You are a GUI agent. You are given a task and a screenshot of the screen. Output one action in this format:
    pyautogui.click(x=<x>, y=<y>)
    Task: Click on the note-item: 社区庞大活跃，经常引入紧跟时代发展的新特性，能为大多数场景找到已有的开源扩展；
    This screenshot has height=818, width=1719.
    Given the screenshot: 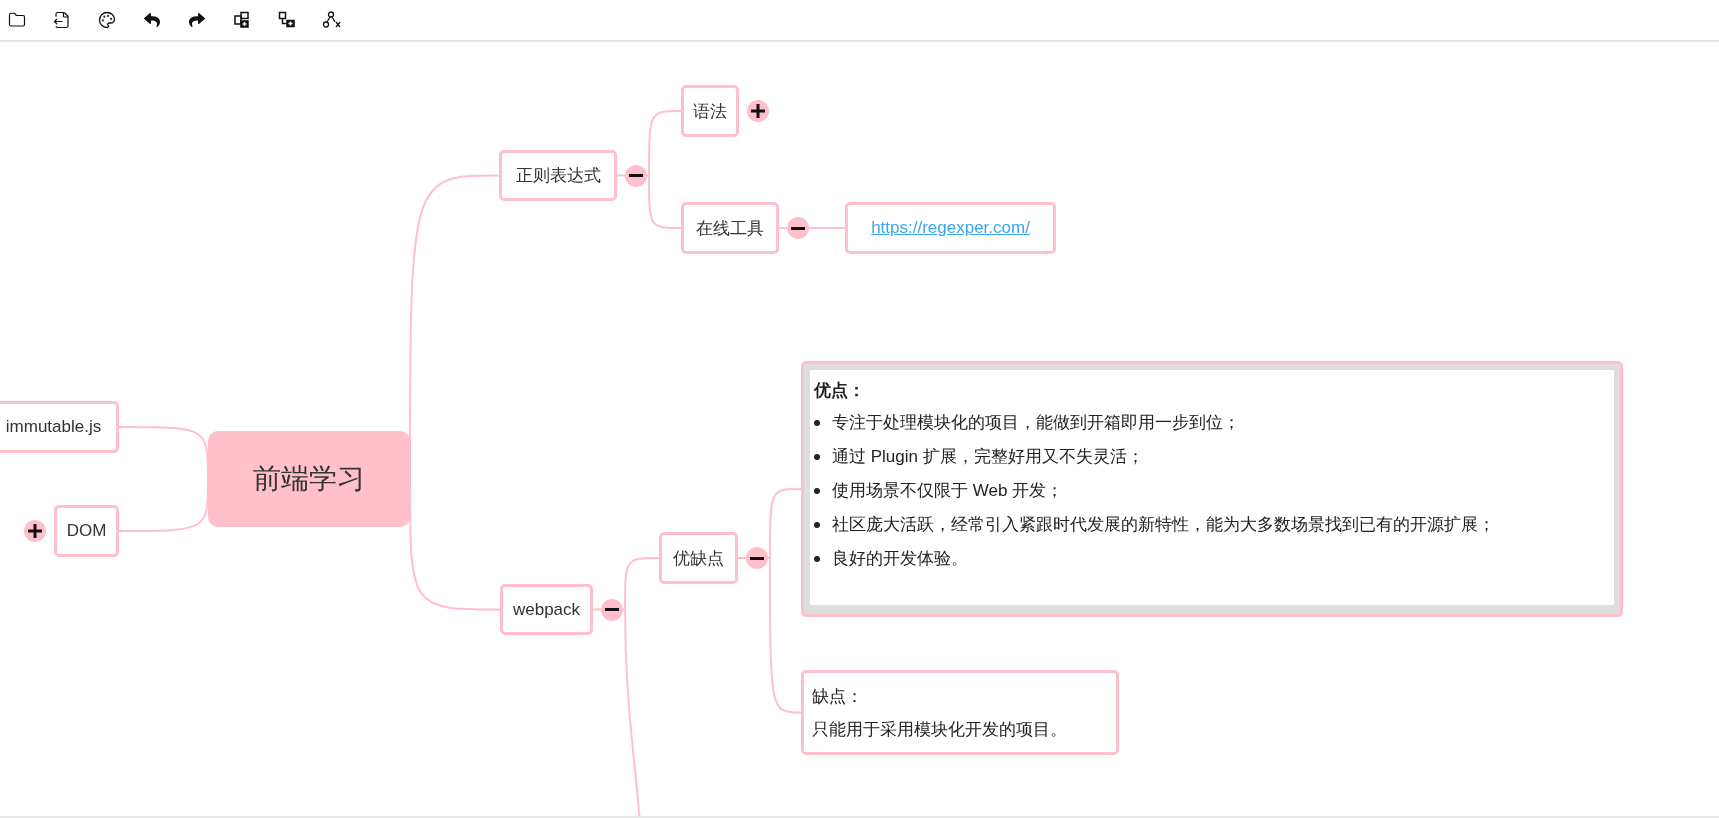 What is the action you would take?
    pyautogui.click(x=1163, y=525)
    